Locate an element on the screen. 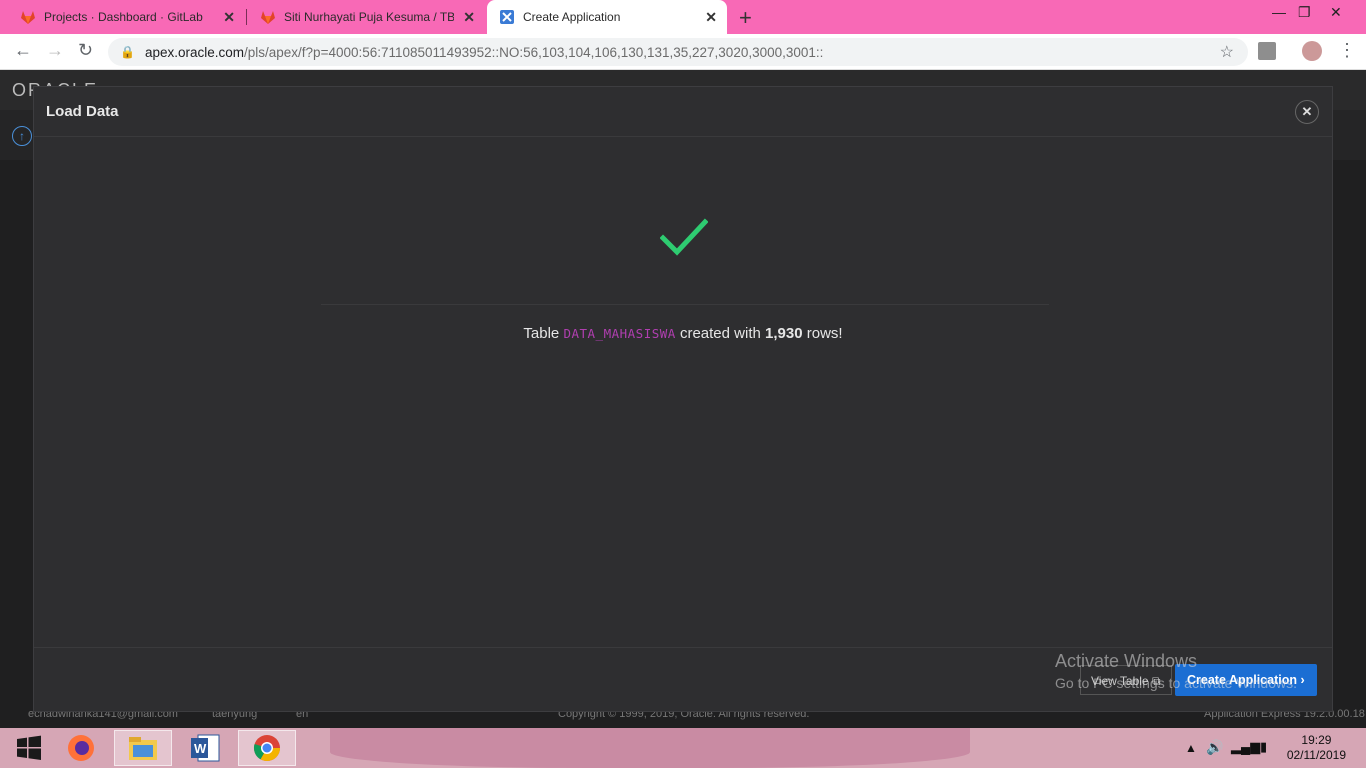 The image size is (1366, 768). clock-time: 19:29 is located at coordinates (1316, 740).